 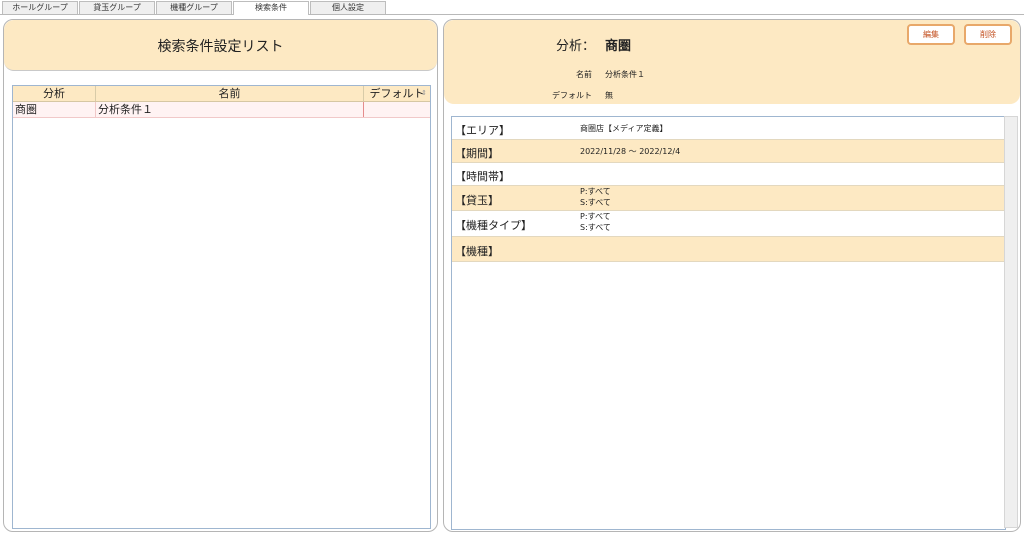 I want to click on tab-machine-group: 機種グループ, so click(x=194, y=7).